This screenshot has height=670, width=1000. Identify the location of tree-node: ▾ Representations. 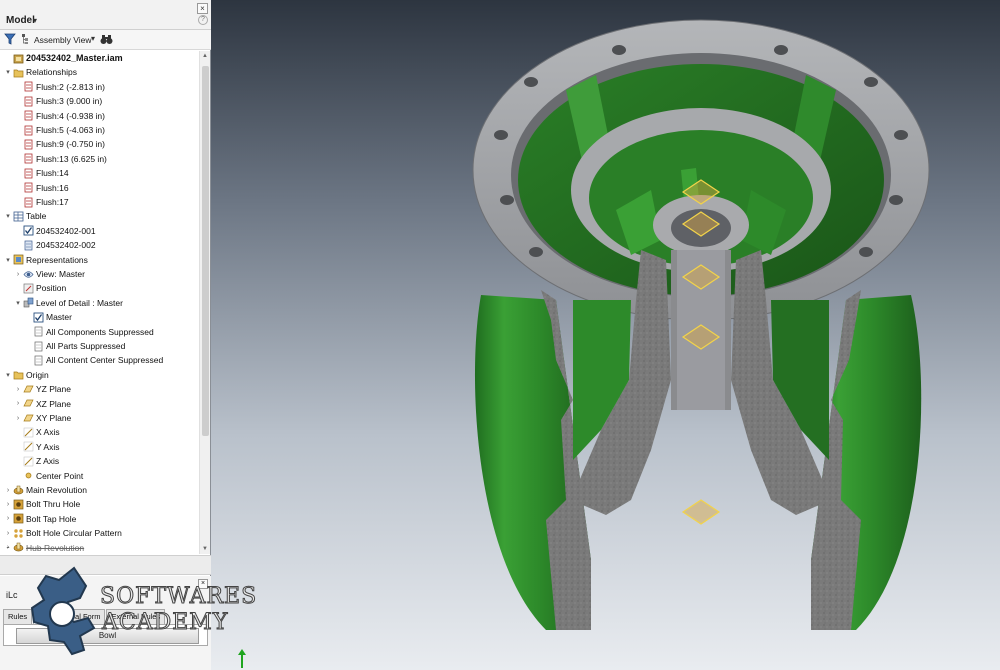
(46, 260).